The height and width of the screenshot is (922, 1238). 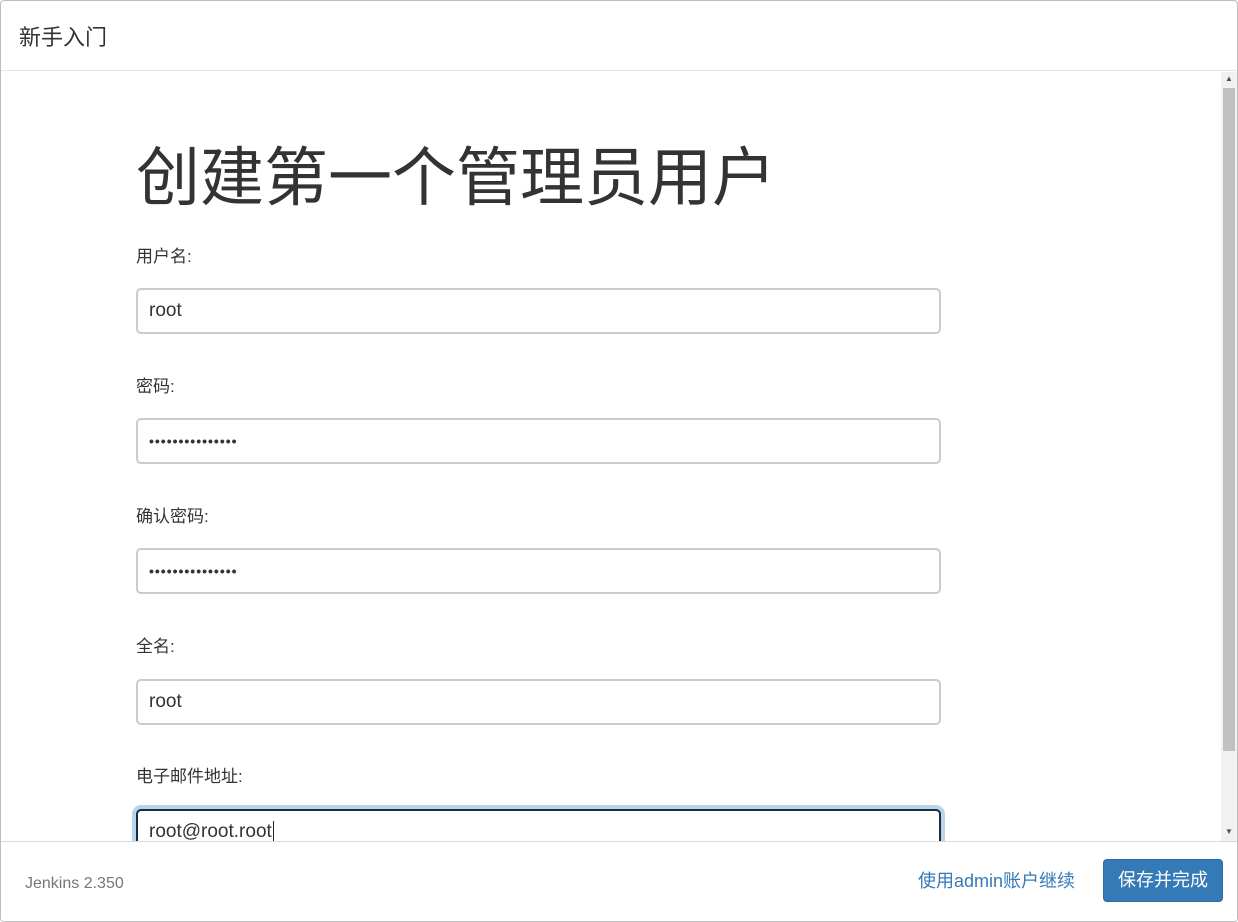 What do you see at coordinates (273, 830) in the screenshot?
I see `text-caret` at bounding box center [273, 830].